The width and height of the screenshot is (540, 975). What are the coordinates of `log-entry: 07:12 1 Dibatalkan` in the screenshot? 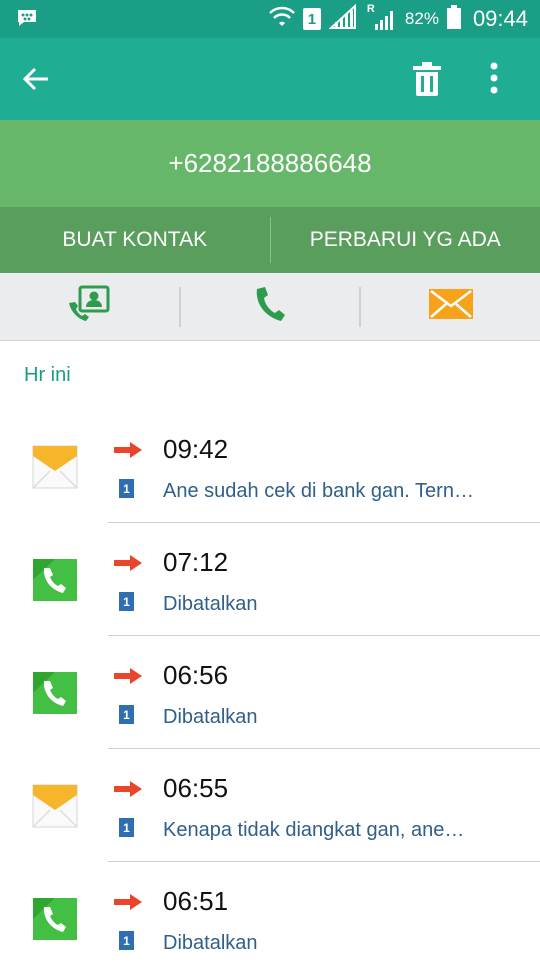 It's located at (270, 579).